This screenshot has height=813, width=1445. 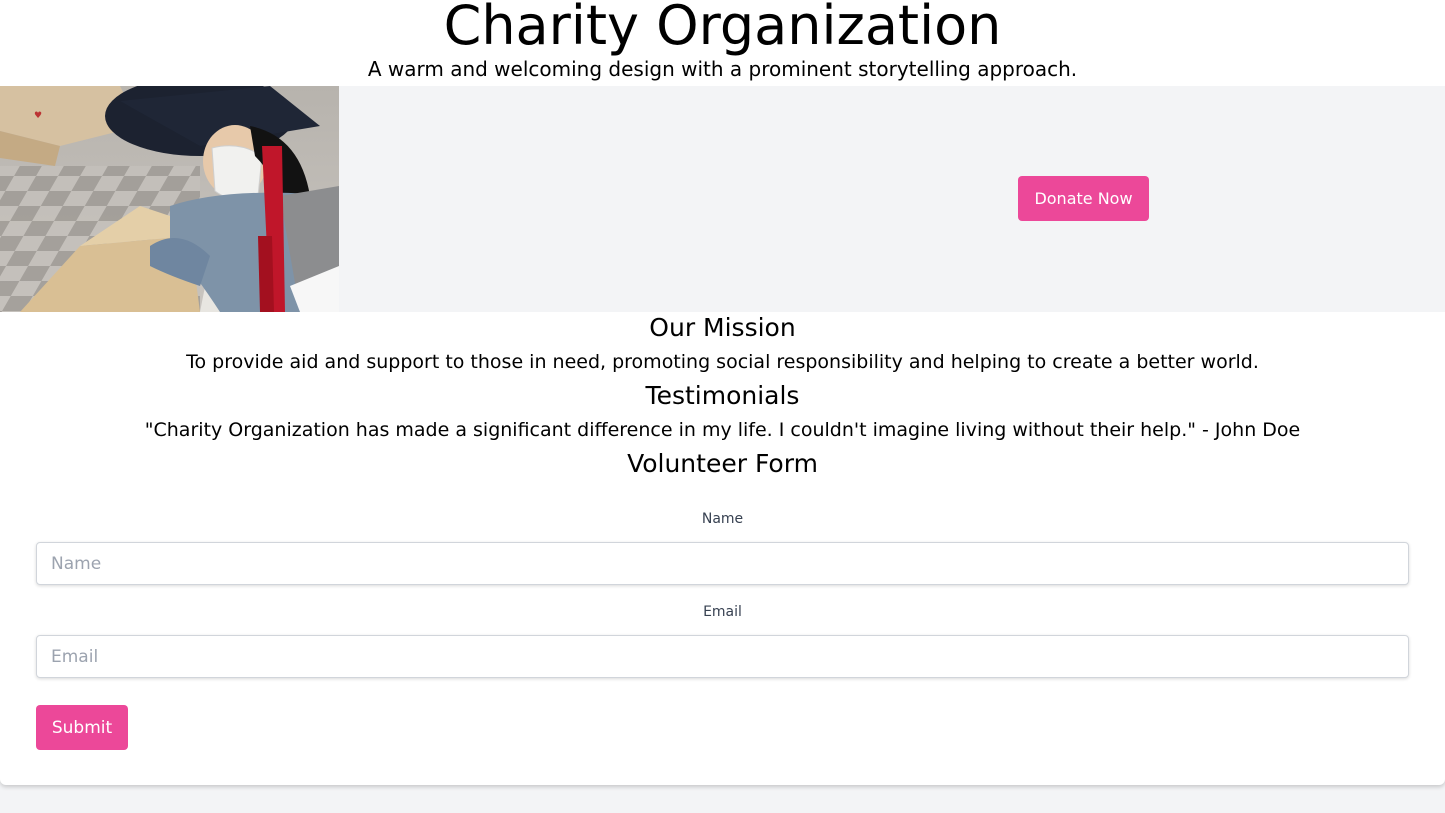 I want to click on email-input, so click(x=722, y=656).